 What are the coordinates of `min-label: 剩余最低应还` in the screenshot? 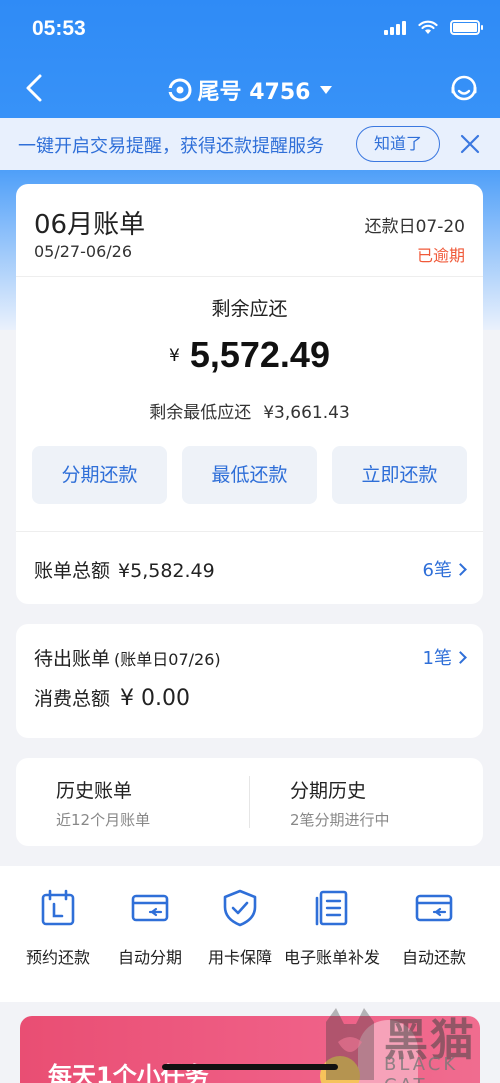 It's located at (200, 413).